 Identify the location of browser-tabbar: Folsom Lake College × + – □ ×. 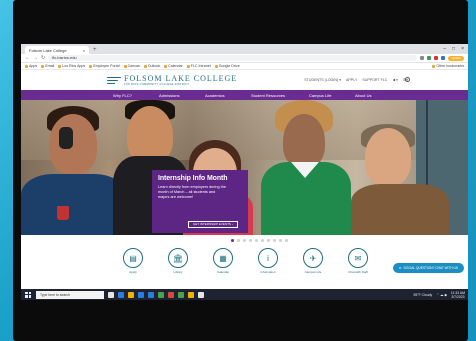
(244, 49).